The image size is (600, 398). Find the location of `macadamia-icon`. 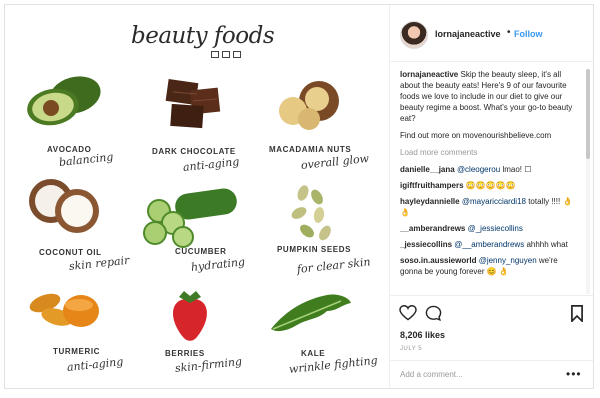

macadamia-icon is located at coordinates (309, 105).